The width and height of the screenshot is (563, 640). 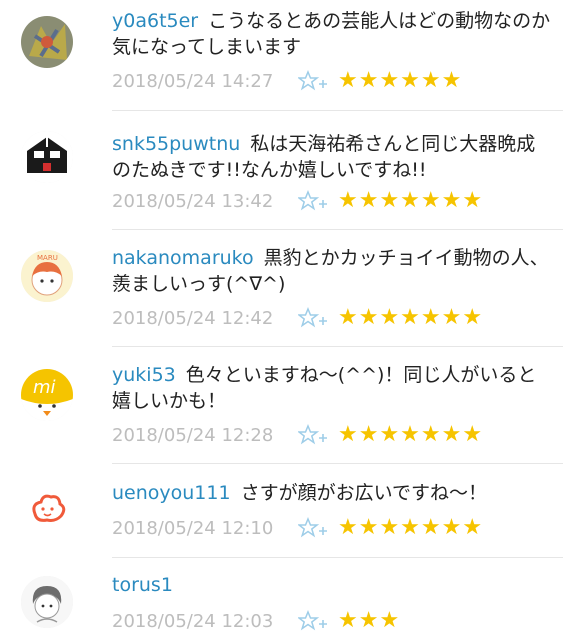 What do you see at coordinates (155, 21) in the screenshot?
I see `username-link: y0a6t5er` at bounding box center [155, 21].